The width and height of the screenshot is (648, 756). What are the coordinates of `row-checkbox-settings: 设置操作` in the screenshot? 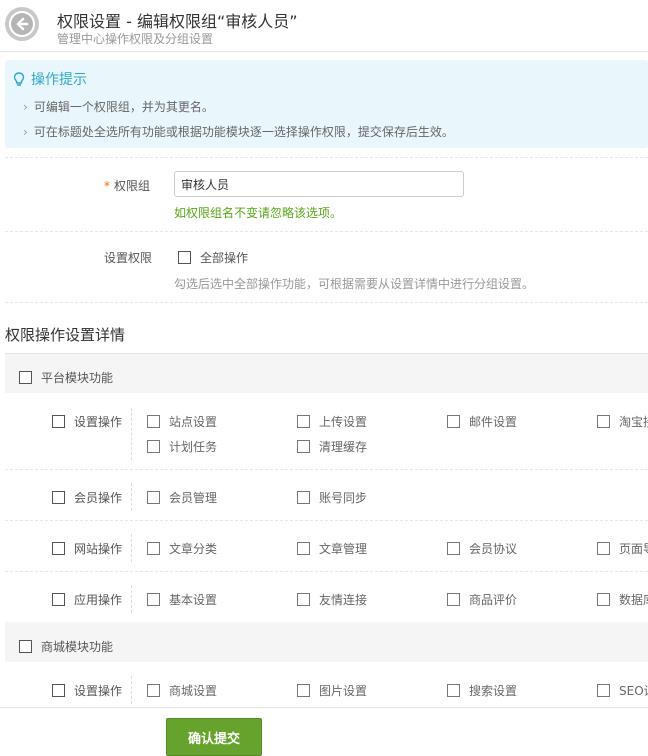 It's located at (87, 421).